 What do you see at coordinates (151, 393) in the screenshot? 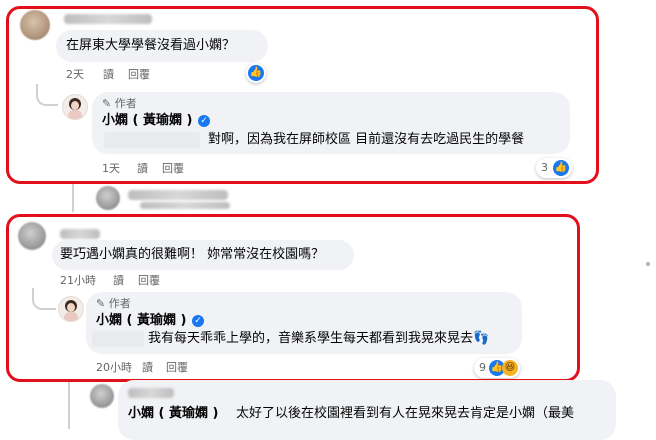
I see `commenter-3-name` at bounding box center [151, 393].